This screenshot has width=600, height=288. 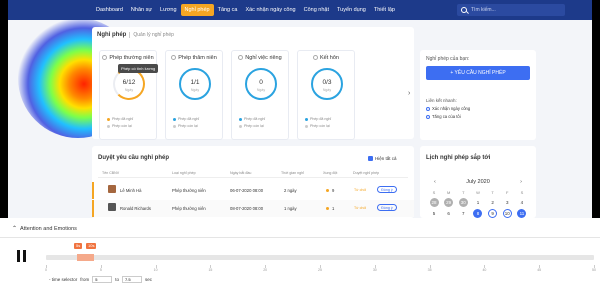 I want to click on breadcrumb: Nghỉ phép Quản lý nghỉ phép, so click(x=135, y=35).